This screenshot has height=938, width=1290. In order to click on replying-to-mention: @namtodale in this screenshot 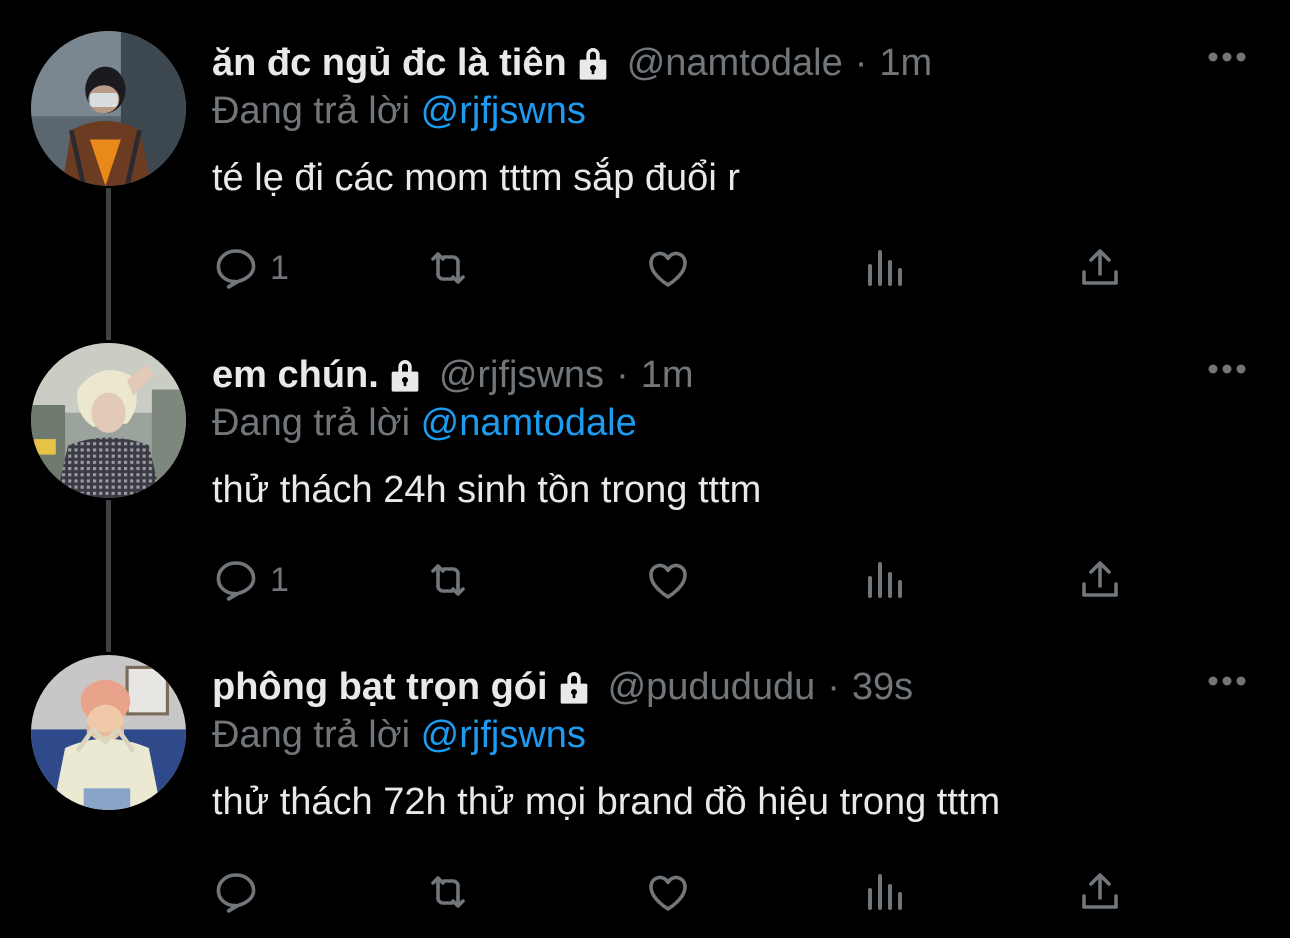, I will do `click(529, 423)`.